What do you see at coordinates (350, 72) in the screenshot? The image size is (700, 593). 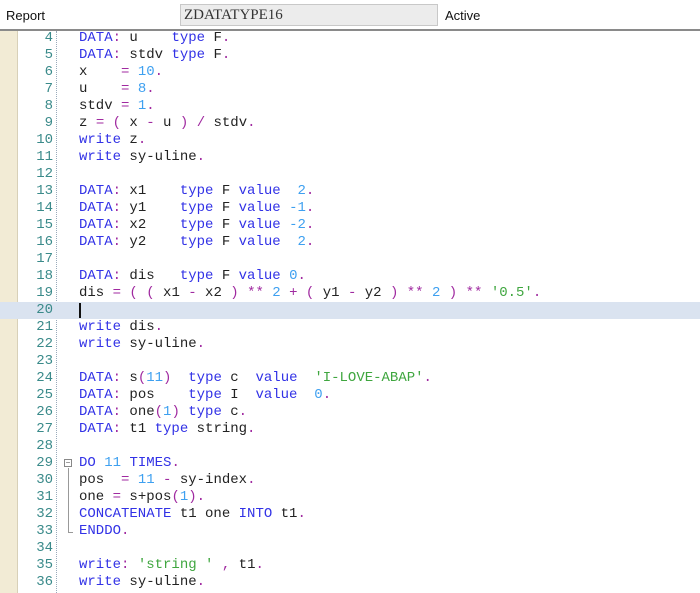 I see `code-line: 6 x = 10.` at bounding box center [350, 72].